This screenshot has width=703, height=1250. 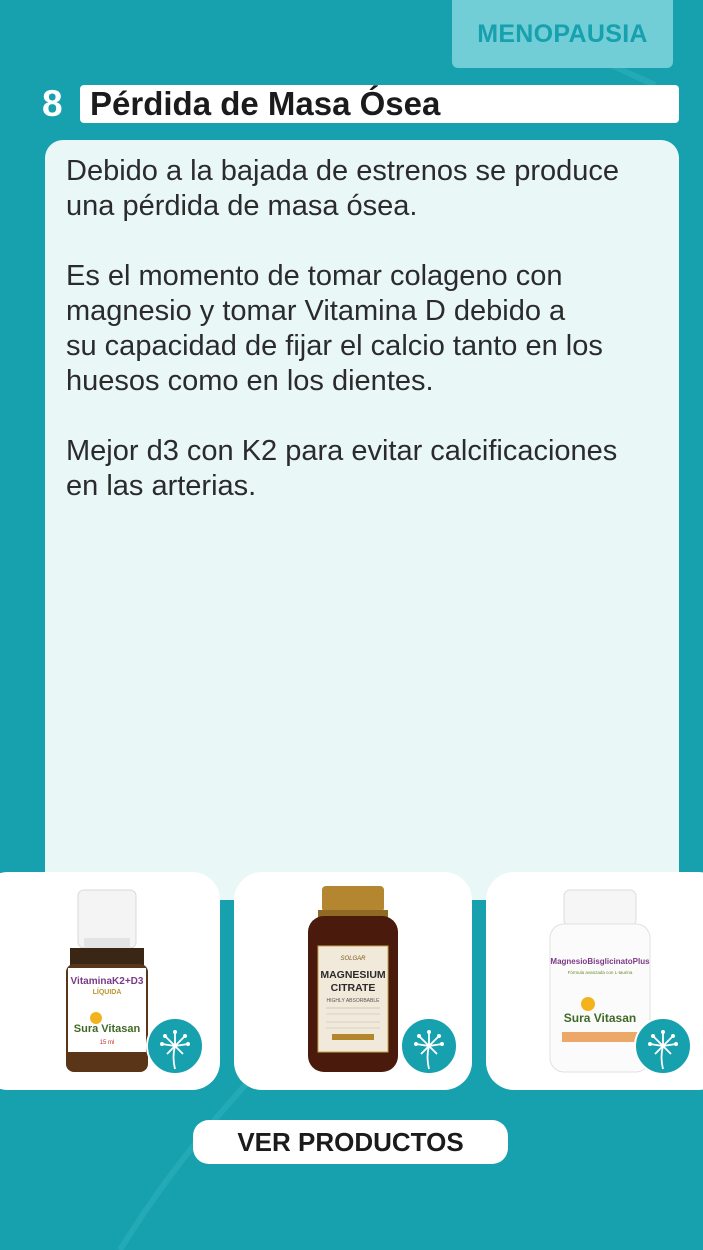 I want to click on section-title-box: Pérdida de Masa Ósea, so click(x=379, y=104).